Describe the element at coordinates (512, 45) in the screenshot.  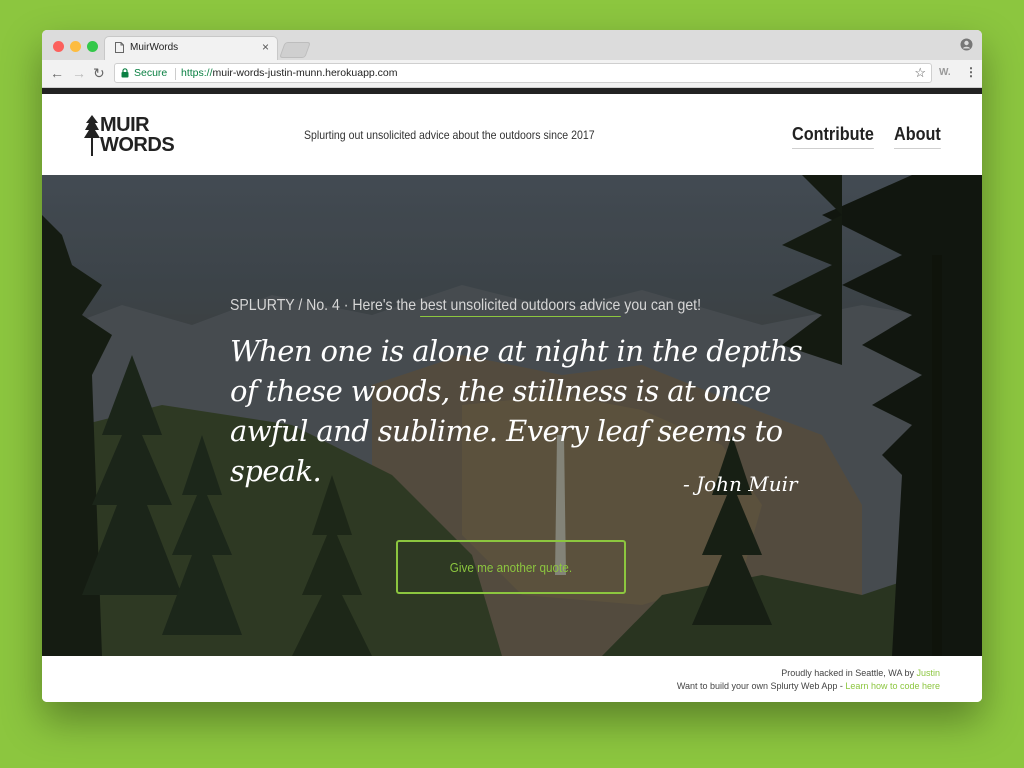
I see `tab-strip: MuirWords ×` at that location.